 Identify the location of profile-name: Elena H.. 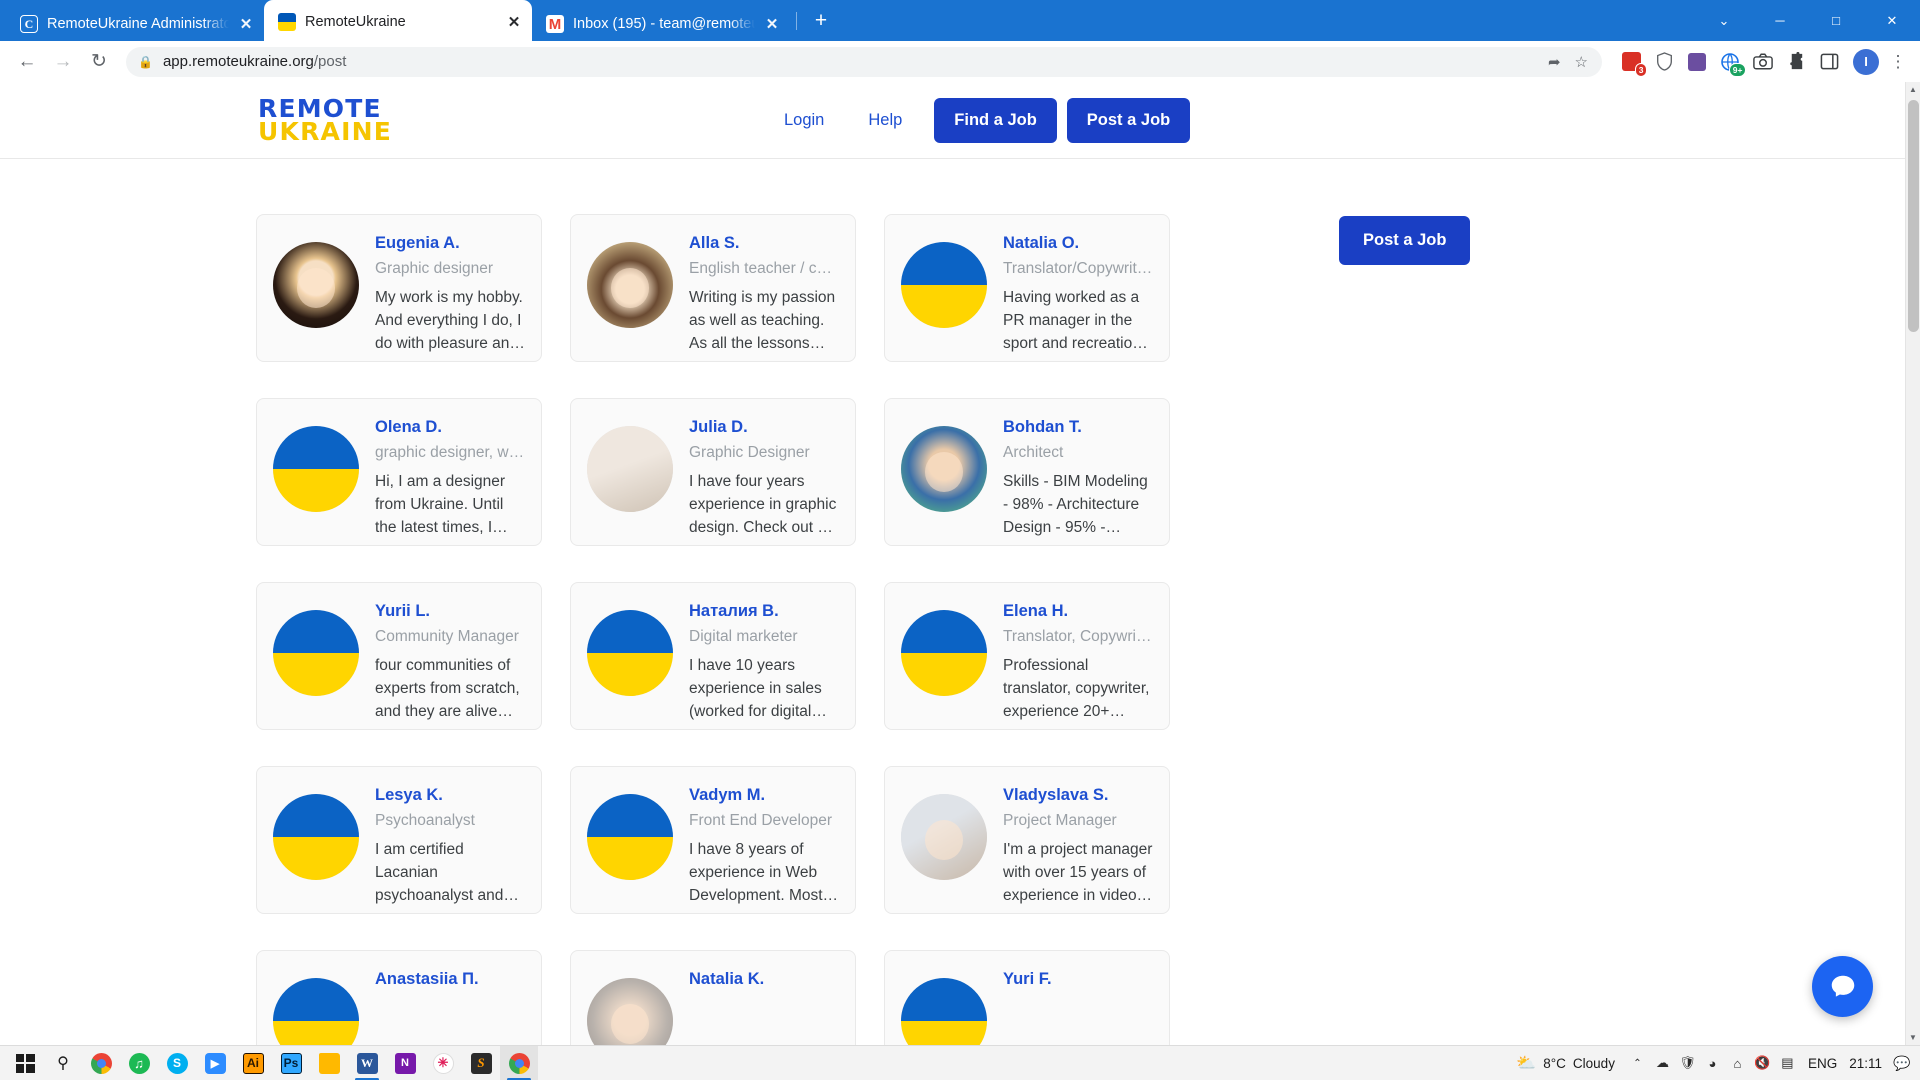
(1078, 611).